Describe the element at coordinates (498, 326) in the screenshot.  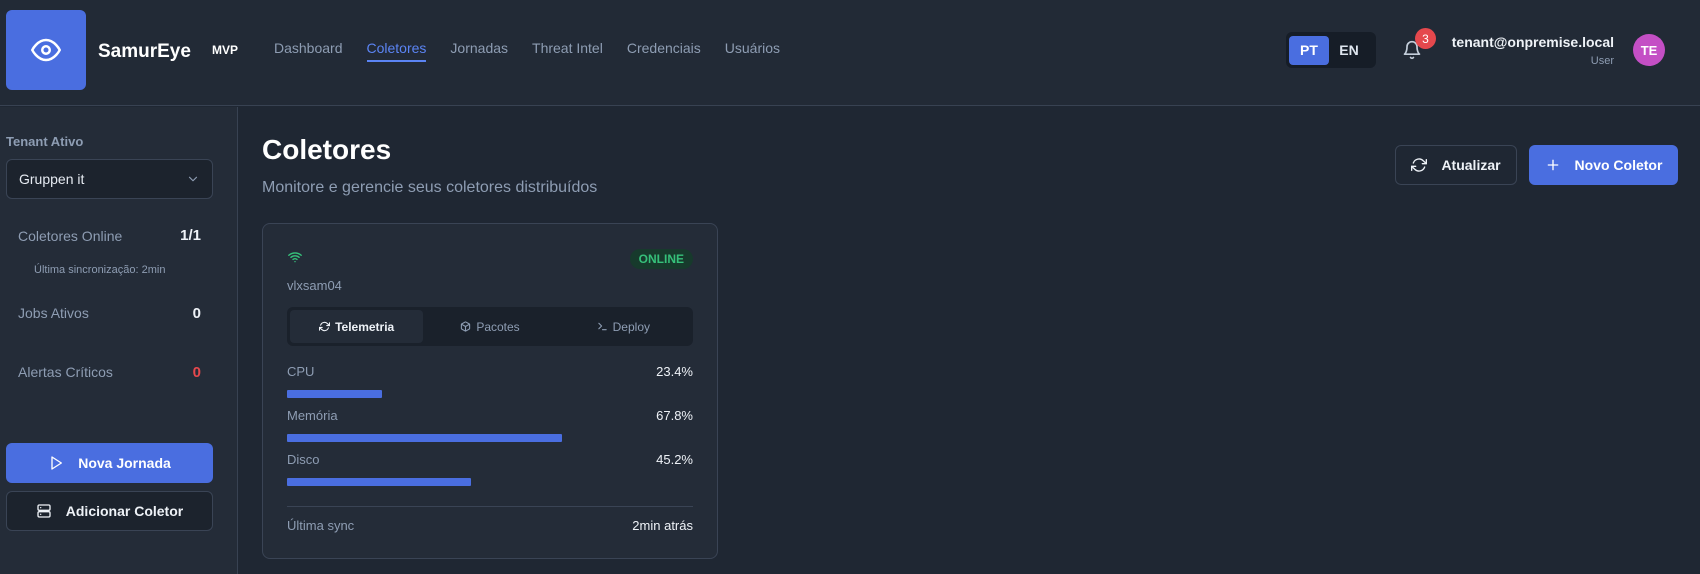
I see `tab-pacotes-label: Pacotes` at that location.